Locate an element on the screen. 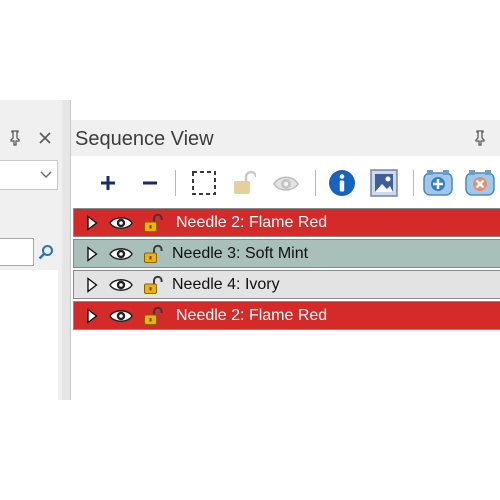 This screenshot has height=500, width=500. info-icon is located at coordinates (342, 183).